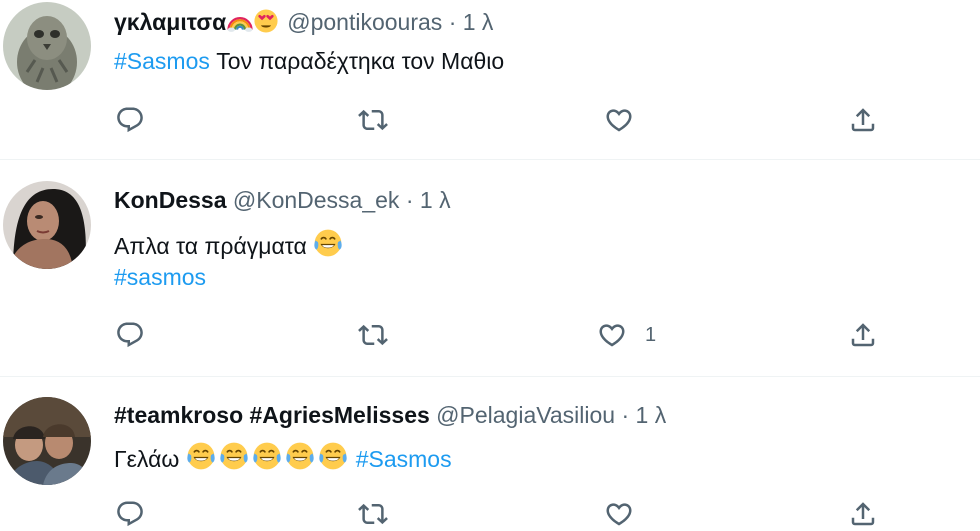  Describe the element at coordinates (170, 22) in the screenshot. I see `display-name: γκλαμιτσα` at that location.